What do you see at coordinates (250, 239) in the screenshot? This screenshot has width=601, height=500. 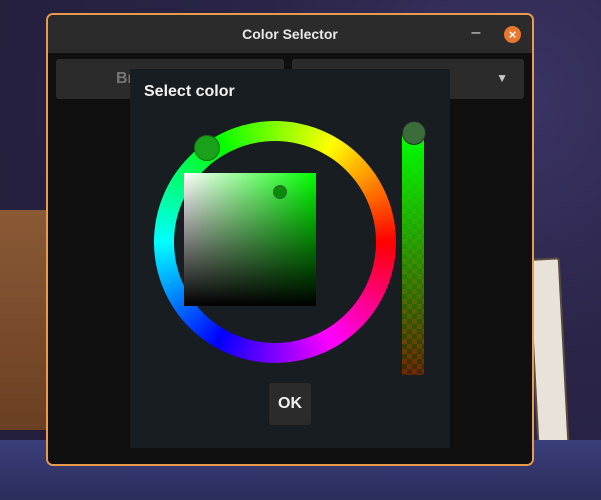 I see `saturation-value-square` at bounding box center [250, 239].